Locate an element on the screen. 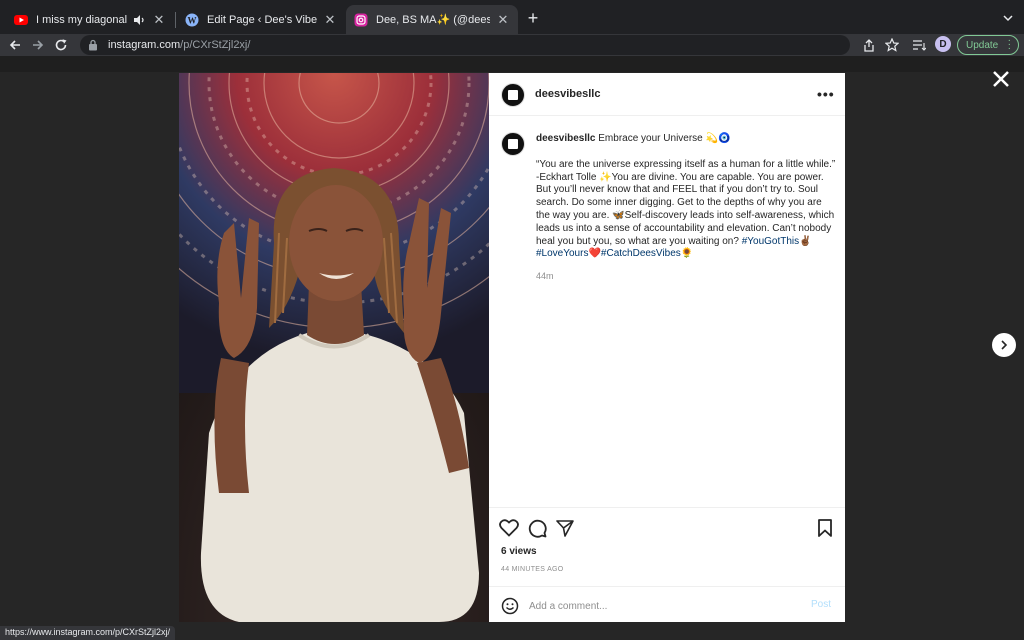 This screenshot has height=640, width=1024. bookmark-star-icon is located at coordinates (892, 45).